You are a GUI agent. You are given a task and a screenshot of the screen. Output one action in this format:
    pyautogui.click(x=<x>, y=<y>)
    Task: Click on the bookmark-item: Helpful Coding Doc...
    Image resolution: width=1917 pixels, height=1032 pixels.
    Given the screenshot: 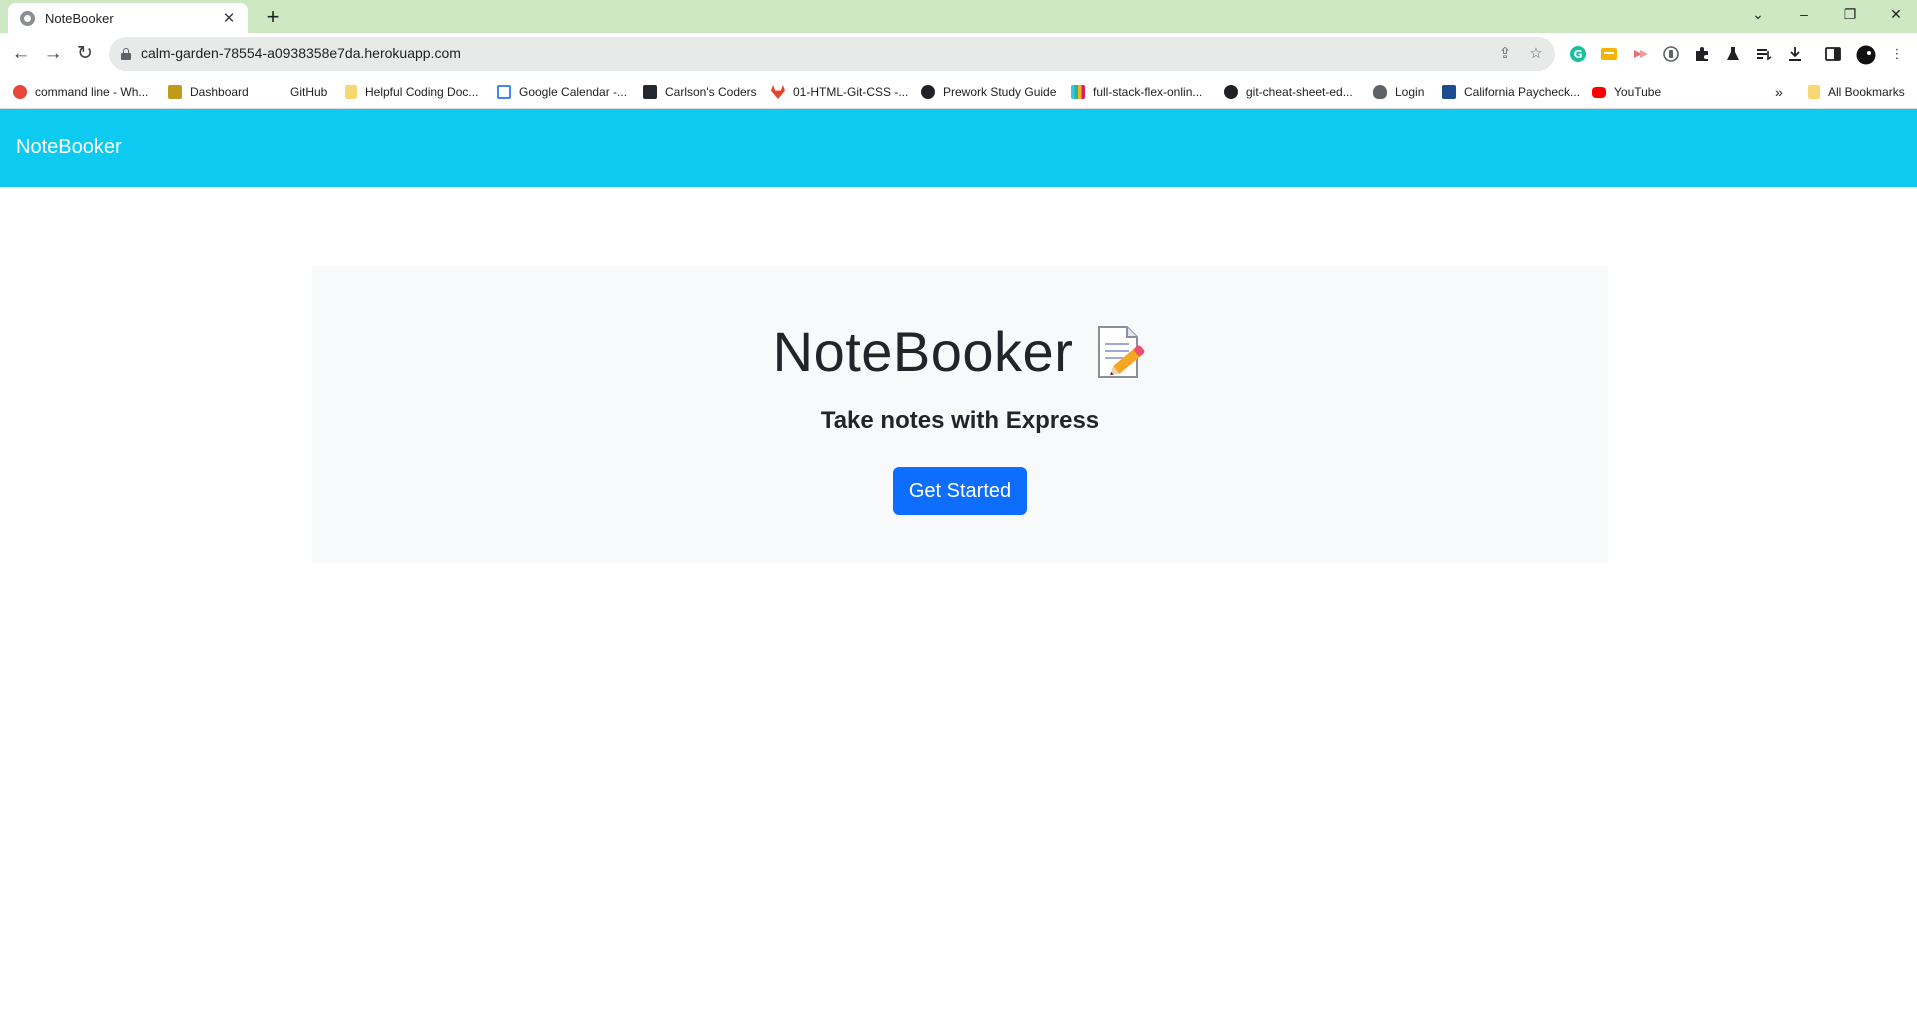 What is the action you would take?
    pyautogui.click(x=411, y=92)
    